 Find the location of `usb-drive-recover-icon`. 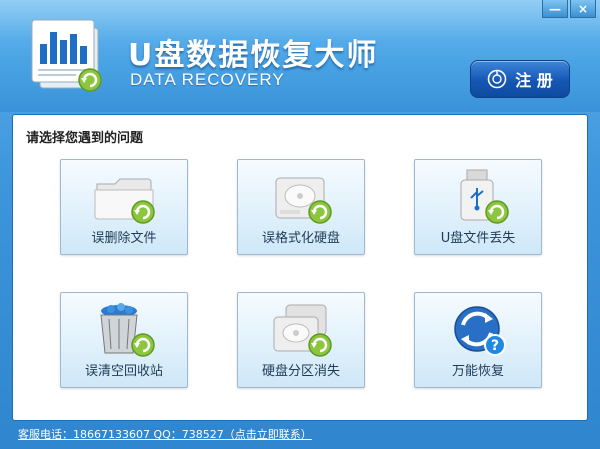

usb-drive-recover-icon is located at coordinates (484, 196).